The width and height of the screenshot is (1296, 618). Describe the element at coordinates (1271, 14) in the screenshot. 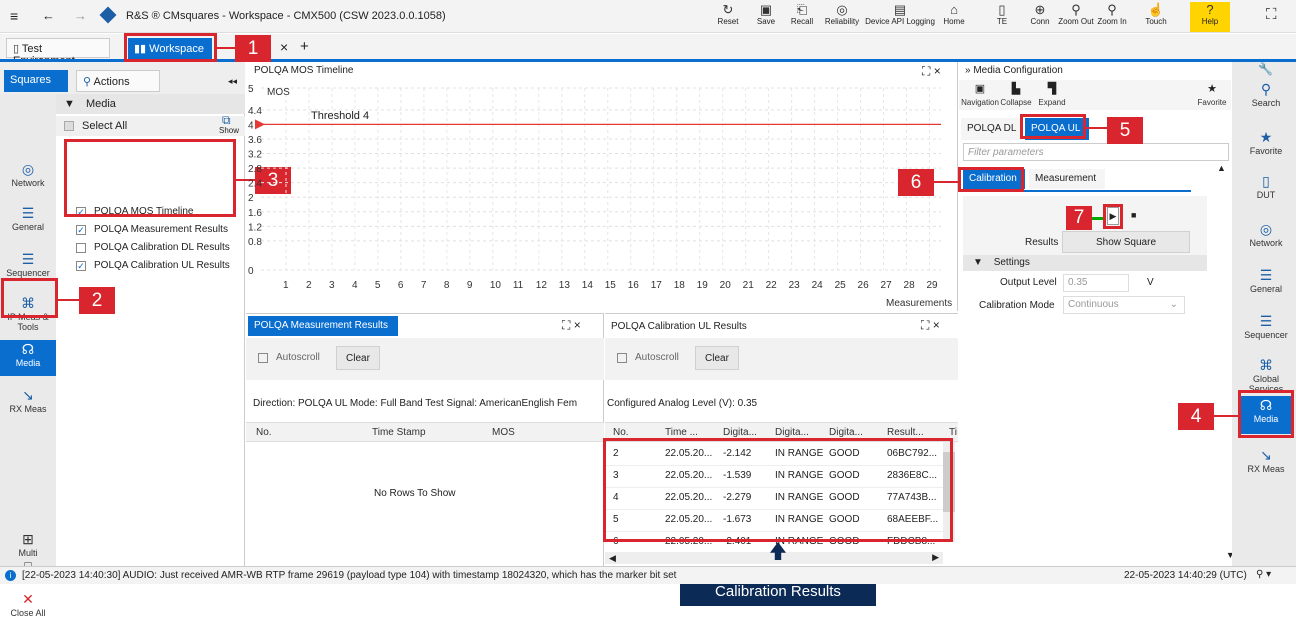

I see `fullscreen-icon: ⛶` at that location.